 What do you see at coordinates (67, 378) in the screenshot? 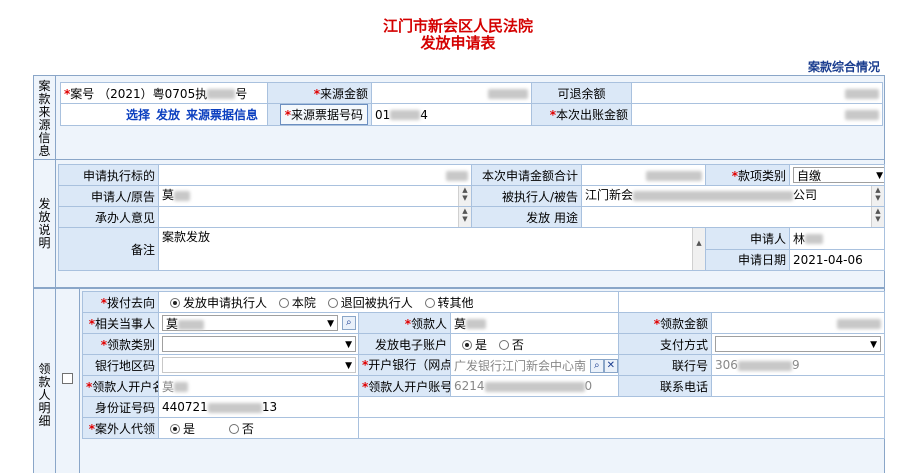
I see `payee-checkbox` at bounding box center [67, 378].